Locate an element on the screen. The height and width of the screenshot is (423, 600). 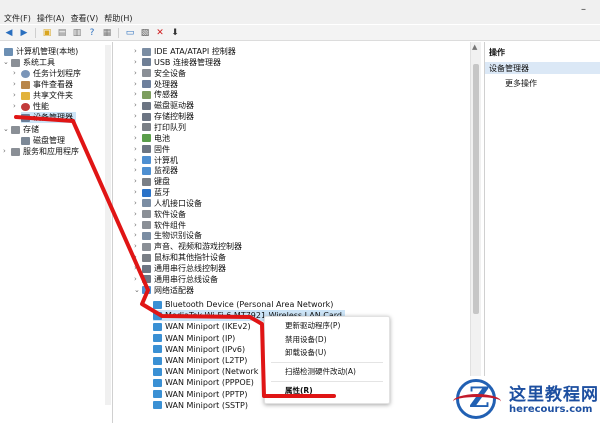
tree-item-event-viewer: › 事件查看器 is located at coordinates (43, 84).